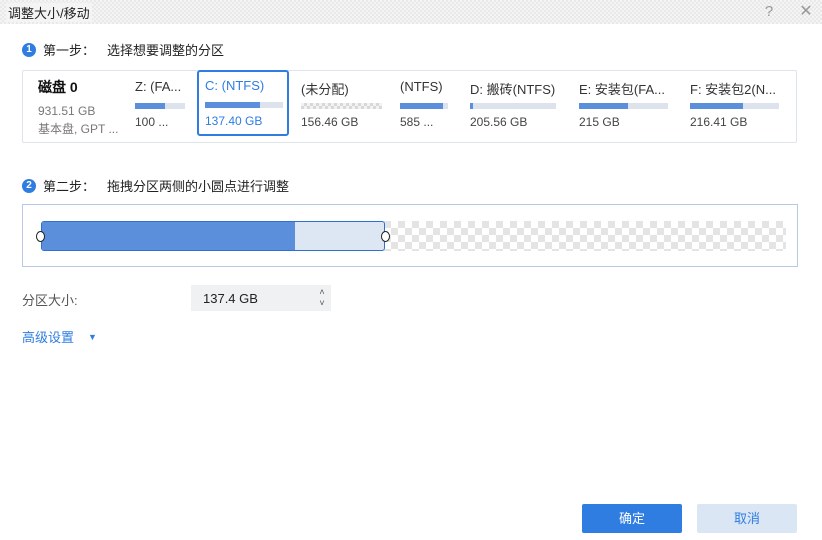  What do you see at coordinates (67, 111) in the screenshot?
I see `disk-size: 931.51 GB` at bounding box center [67, 111].